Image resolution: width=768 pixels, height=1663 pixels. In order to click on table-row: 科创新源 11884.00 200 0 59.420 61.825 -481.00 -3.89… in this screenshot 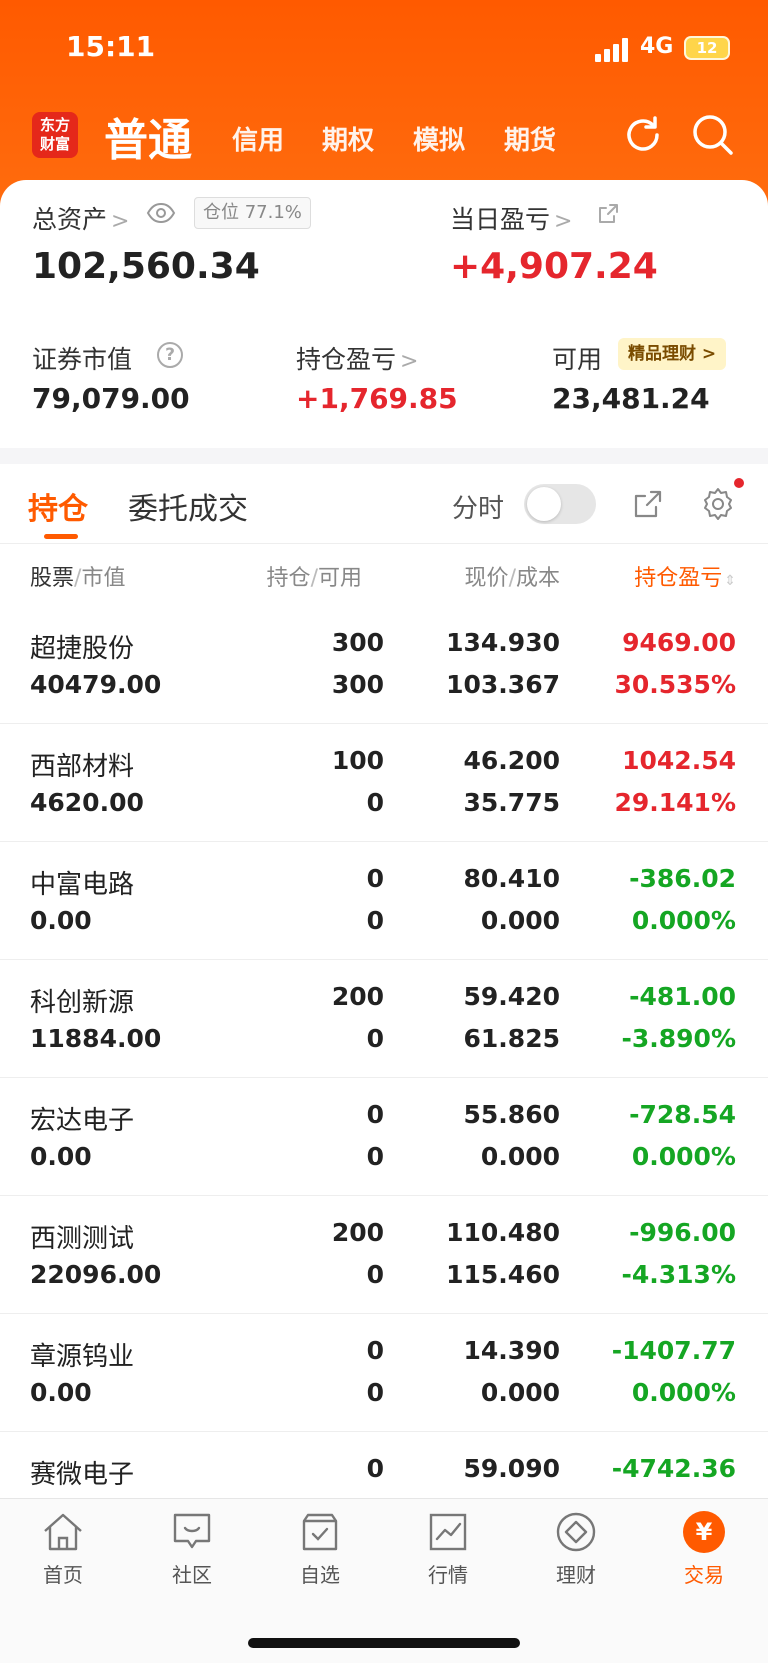, I will do `click(384, 1019)`.